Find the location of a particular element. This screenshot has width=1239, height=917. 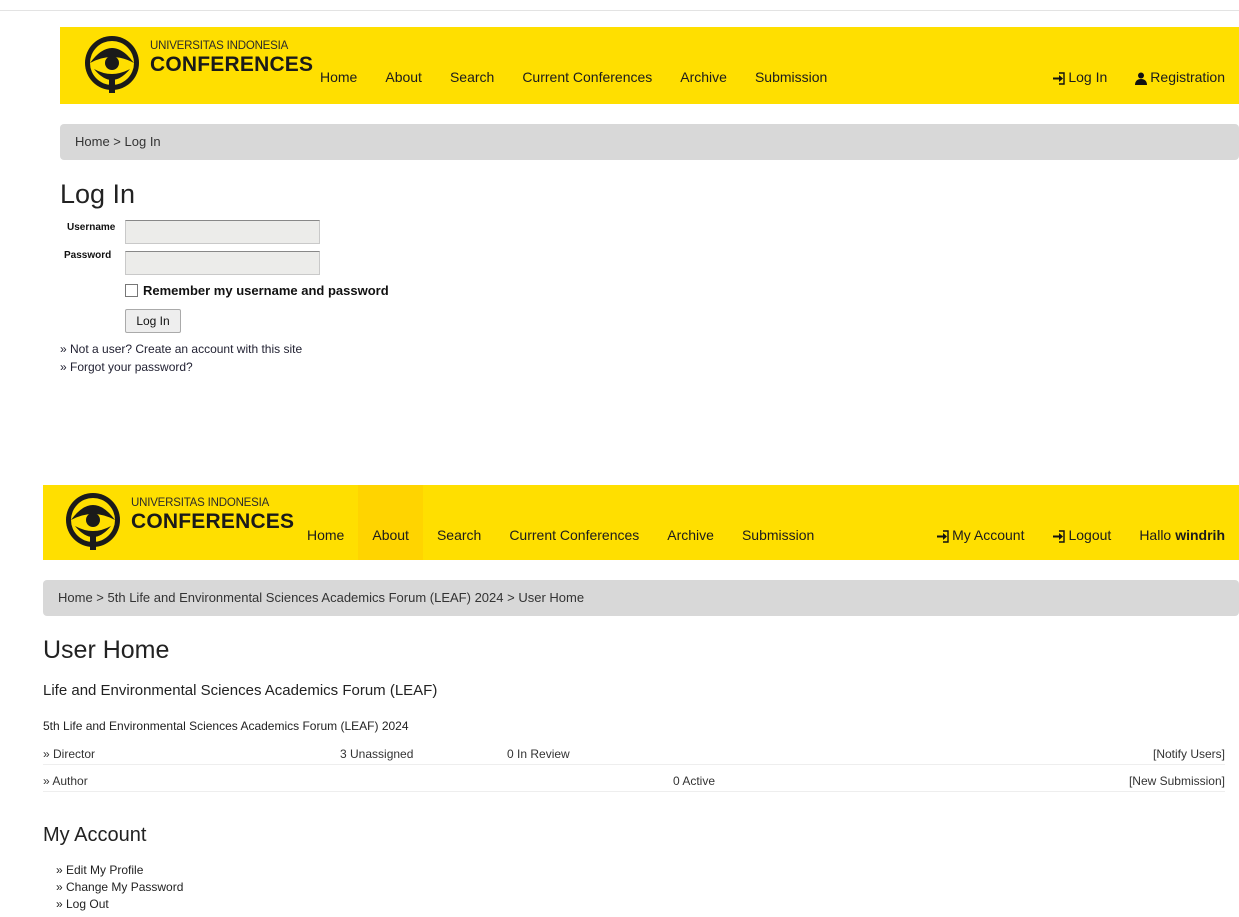

edit-profile-link: » Edit My Profile is located at coordinates (99, 870).